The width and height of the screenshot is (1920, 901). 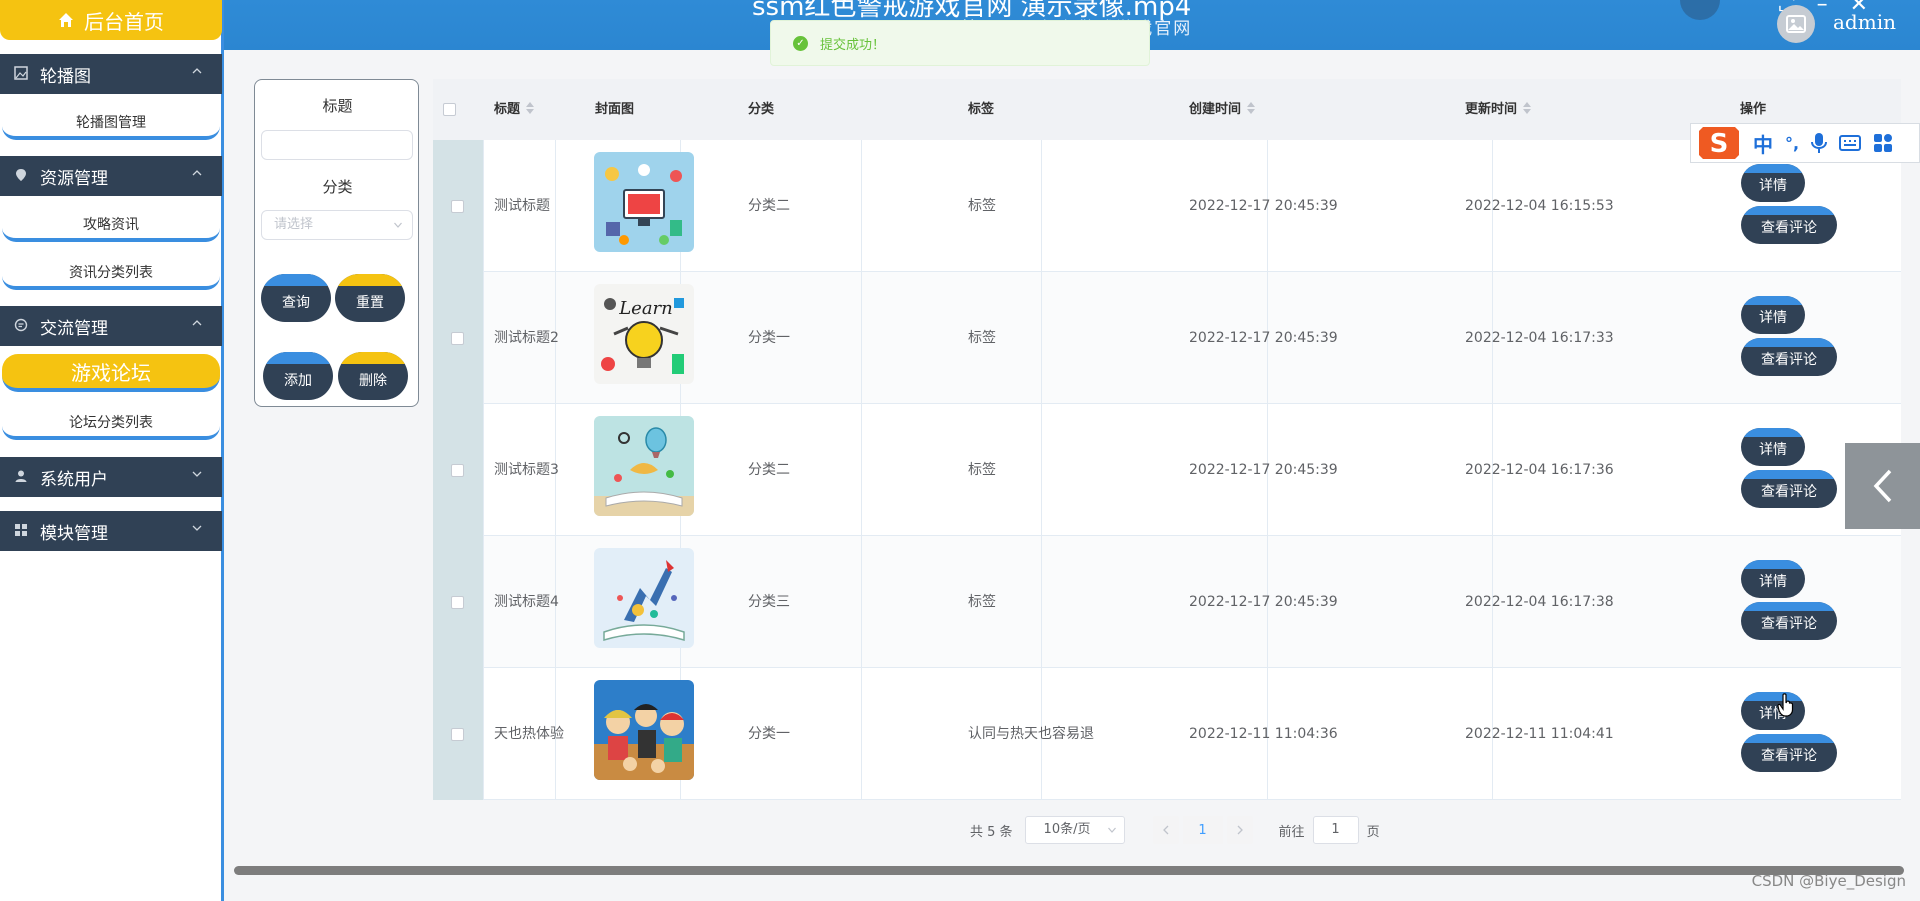 What do you see at coordinates (337, 225) in the screenshot?
I see `category-select: 请选择` at bounding box center [337, 225].